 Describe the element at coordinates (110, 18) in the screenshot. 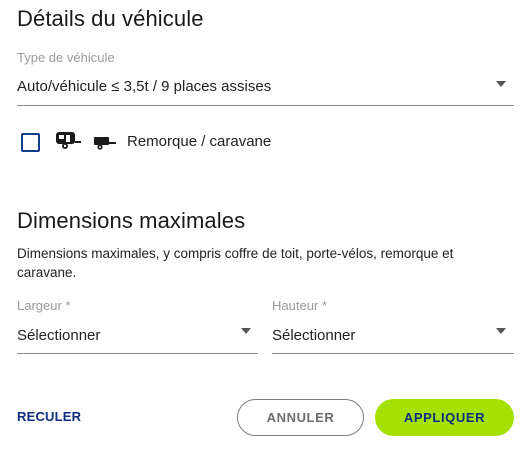

I see `vehicle-details-title: Détails du véhicule` at that location.